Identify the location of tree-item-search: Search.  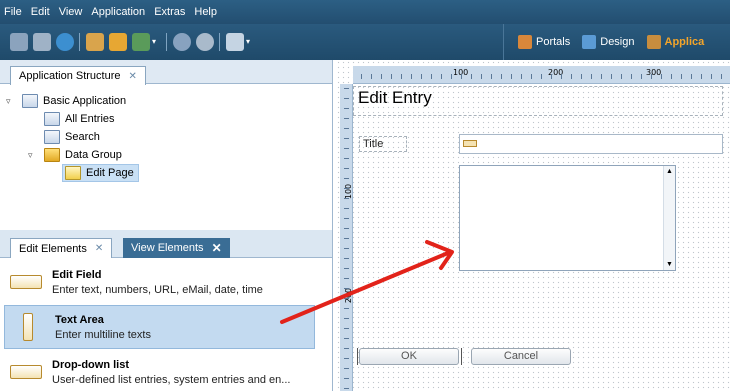
(72, 137).